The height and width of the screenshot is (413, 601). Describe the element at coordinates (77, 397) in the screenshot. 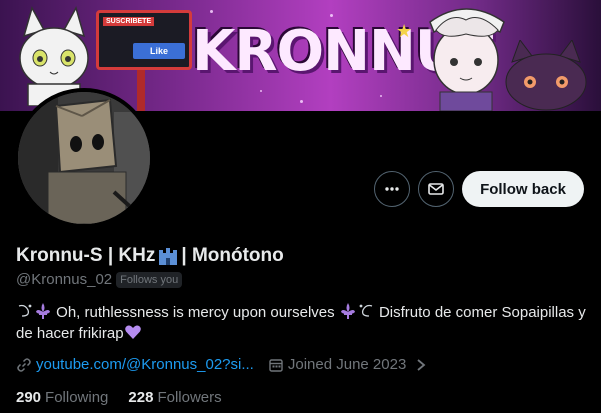

I see `following-label: Following` at that location.